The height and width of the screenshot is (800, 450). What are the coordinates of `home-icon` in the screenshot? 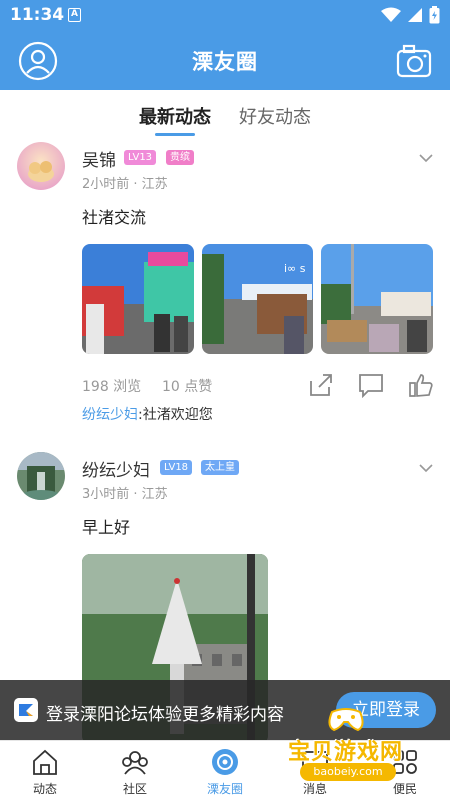 It's located at (45, 762).